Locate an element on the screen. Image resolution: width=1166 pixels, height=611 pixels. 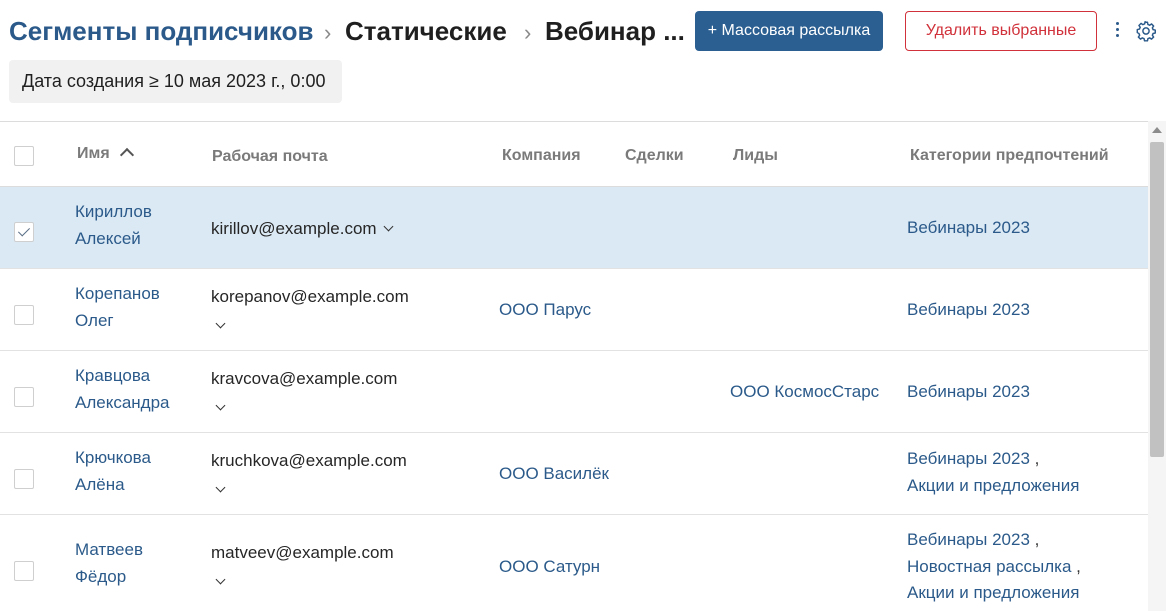
column-header-leads: Лиды is located at coordinates (755, 156).